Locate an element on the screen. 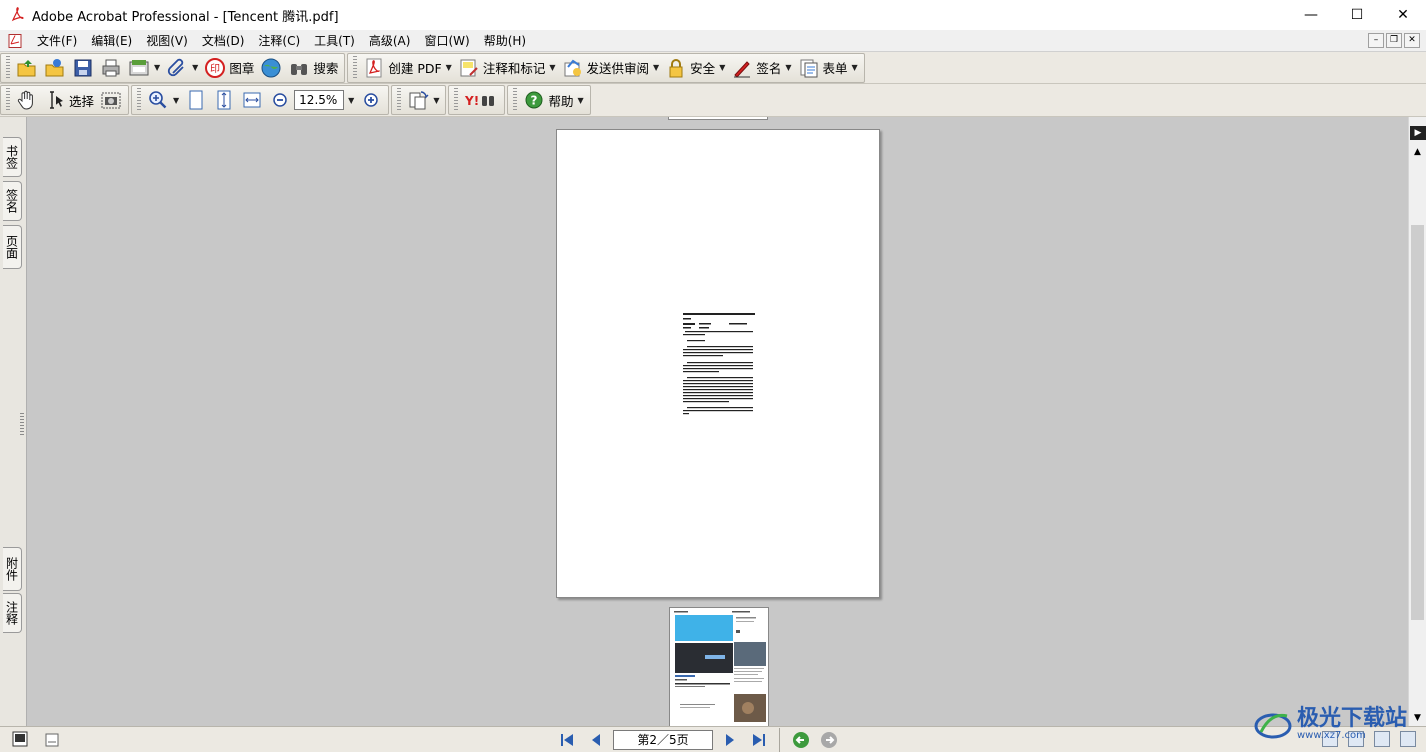 The width and height of the screenshot is (1426, 752). tab-signatures: 签名 is located at coordinates (12, 201).